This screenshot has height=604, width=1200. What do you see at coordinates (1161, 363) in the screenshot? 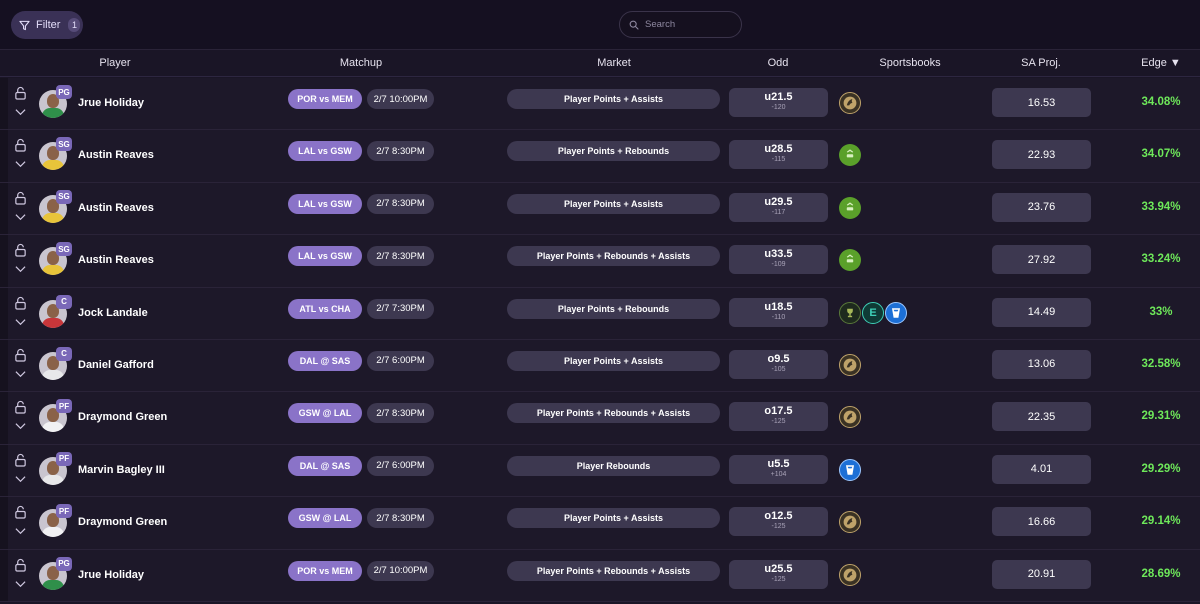
I see `edge-value: 32.58%` at bounding box center [1161, 363].